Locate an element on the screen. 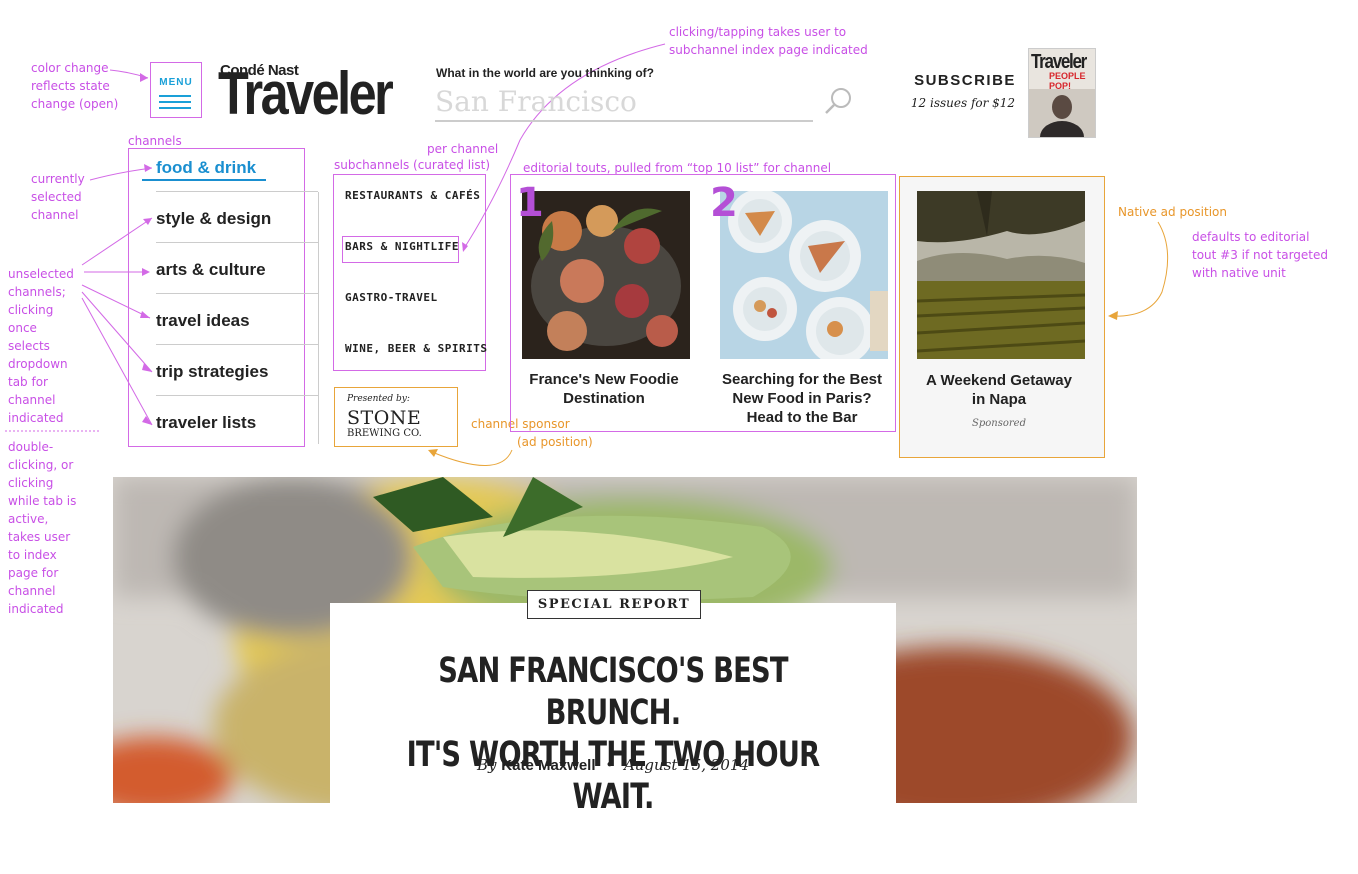 The width and height of the screenshot is (1358, 874). annotation-line: color change is located at coordinates (70, 68).